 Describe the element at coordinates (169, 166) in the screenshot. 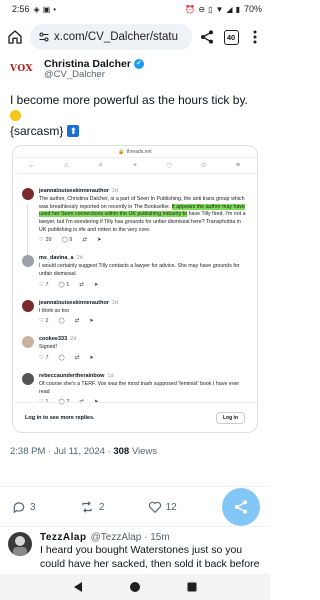

I see `threads-heart-icon: ♡` at that location.